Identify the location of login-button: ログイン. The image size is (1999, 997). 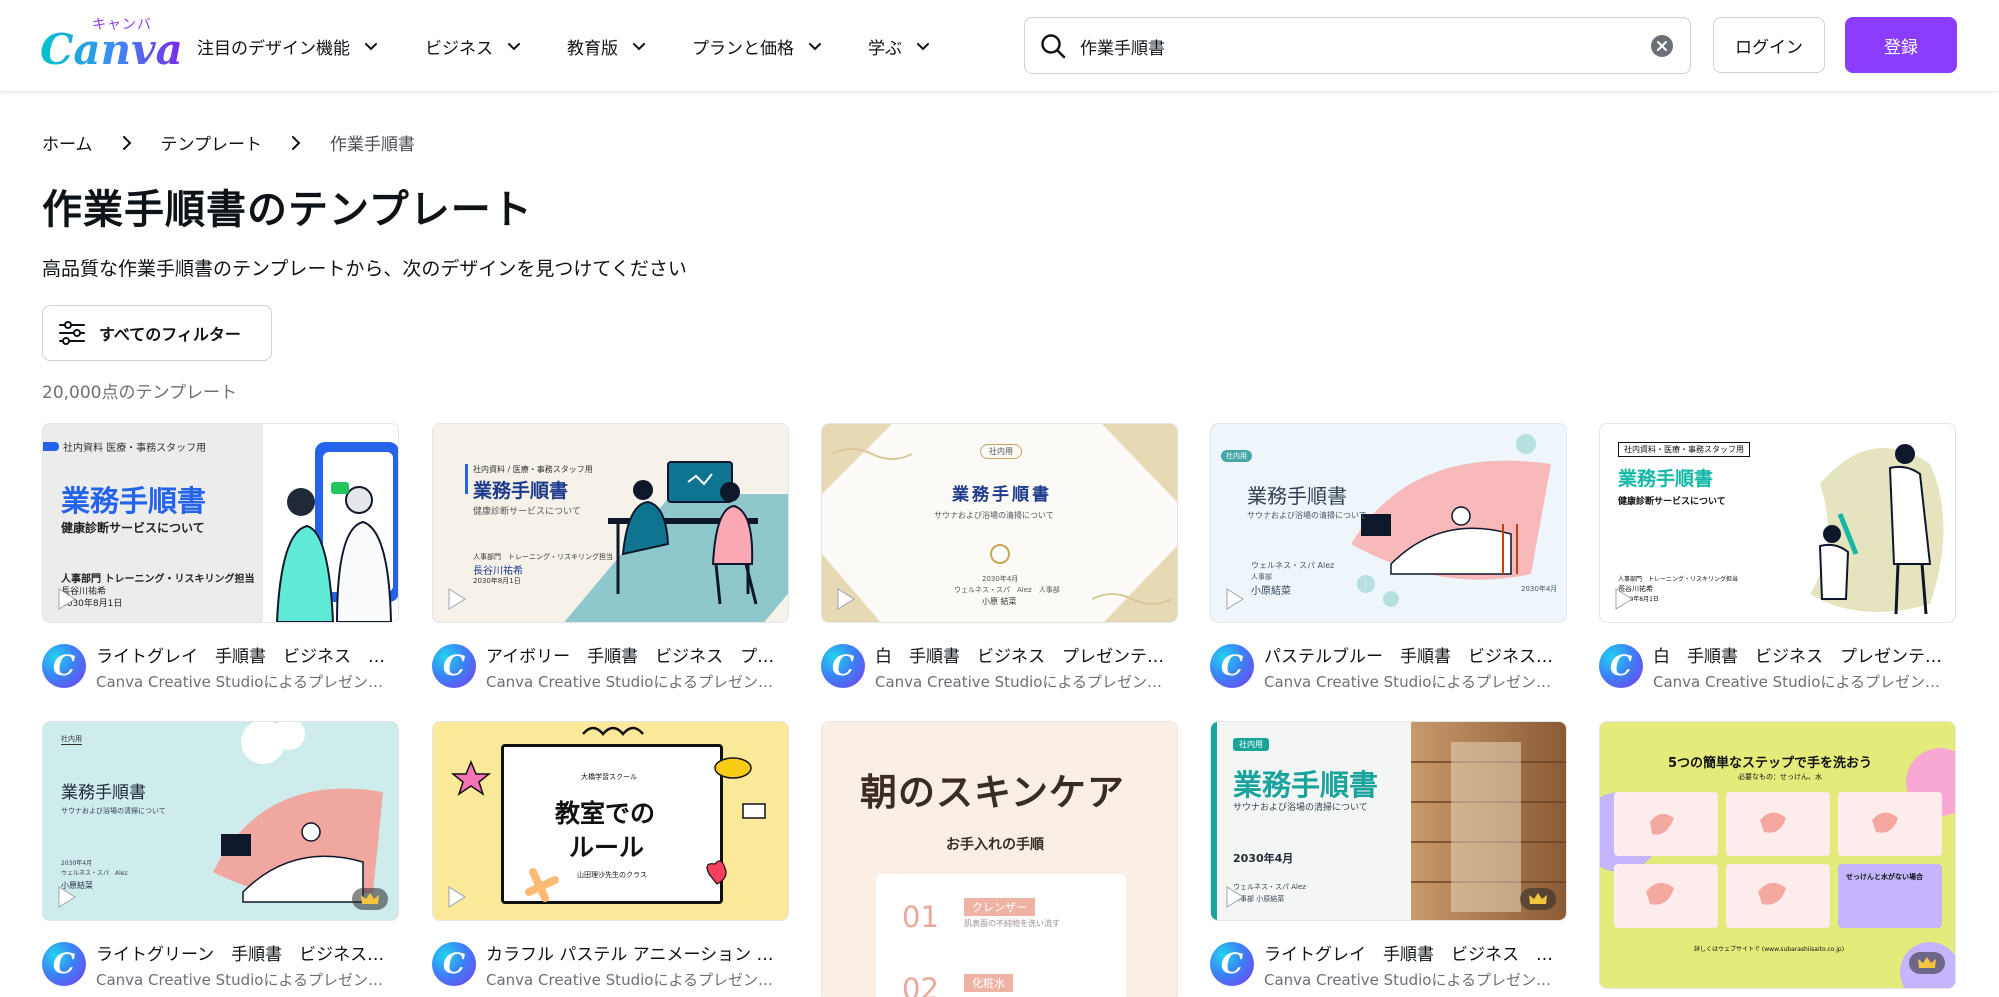
(1769, 45).